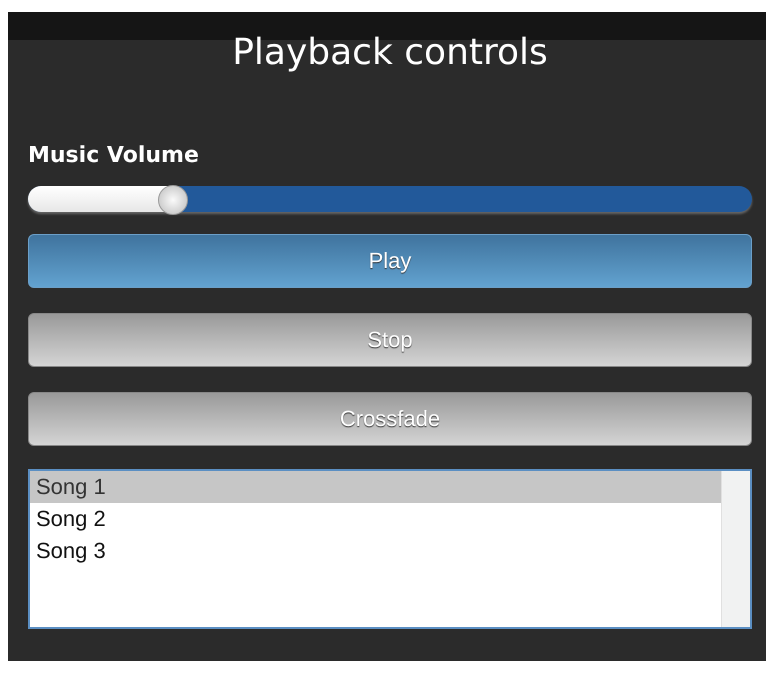  Describe the element at coordinates (390, 199) in the screenshot. I see `volume-slider` at that location.